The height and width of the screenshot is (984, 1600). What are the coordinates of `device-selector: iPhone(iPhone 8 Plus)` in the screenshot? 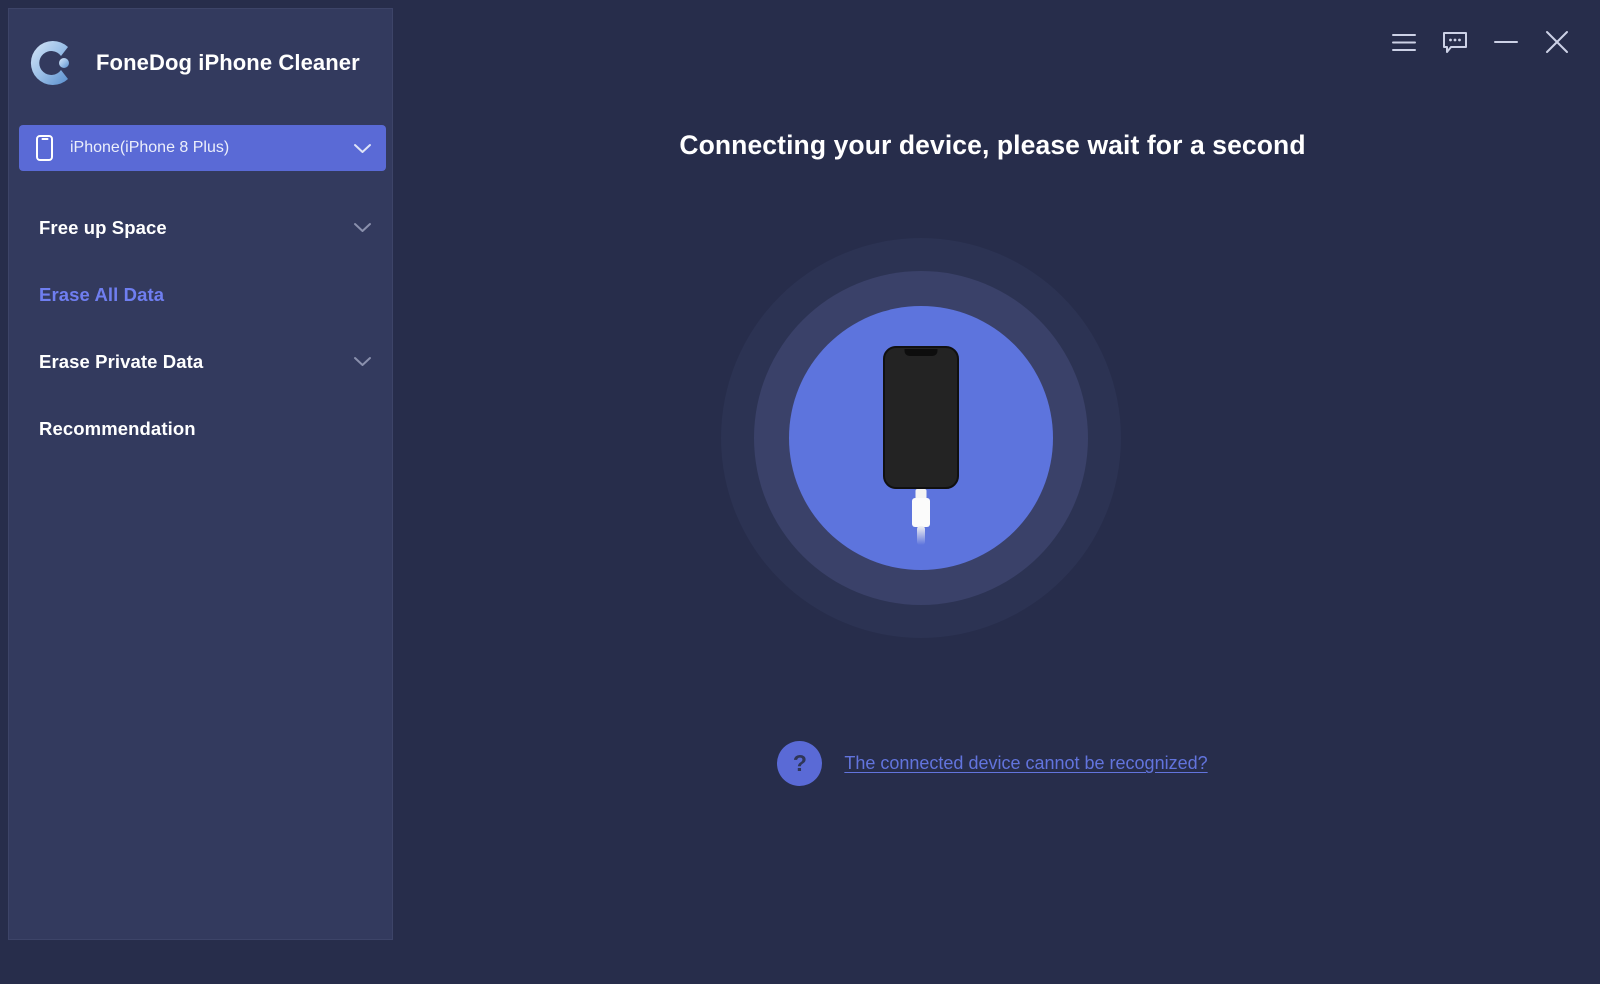 It's located at (202, 148).